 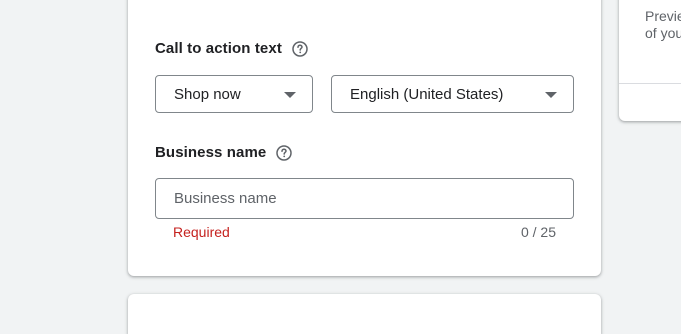 I want to click on next-section-card, so click(x=364, y=314).